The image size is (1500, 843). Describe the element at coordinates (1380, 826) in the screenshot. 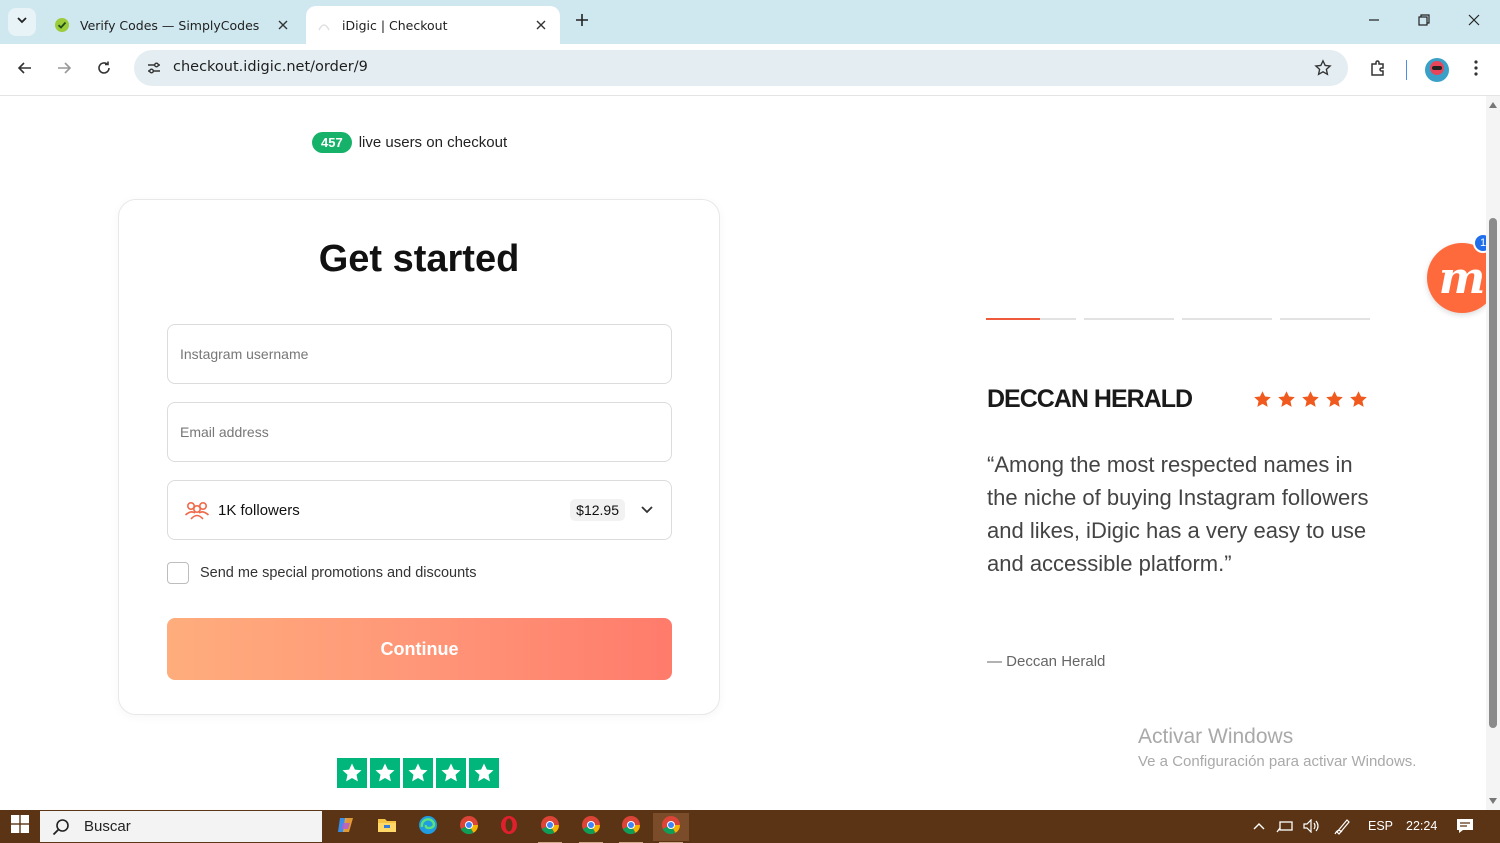

I see `input-language-indicator: ESP` at that location.